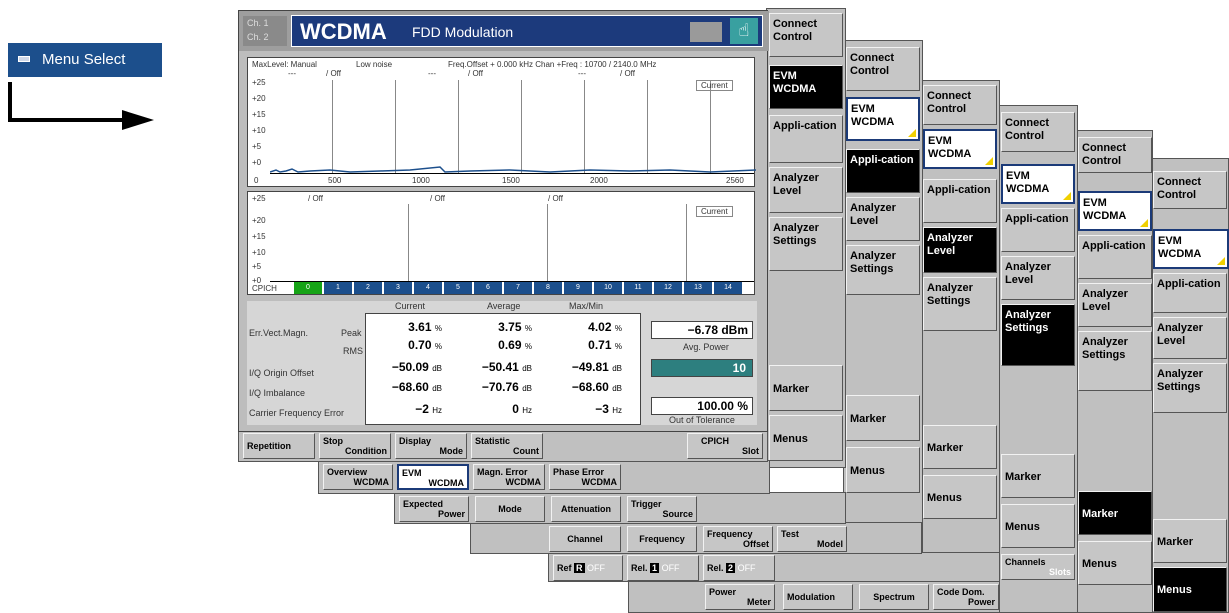 This screenshot has height=613, width=1229. I want to click on cpich-slot: 4, so click(428, 288).